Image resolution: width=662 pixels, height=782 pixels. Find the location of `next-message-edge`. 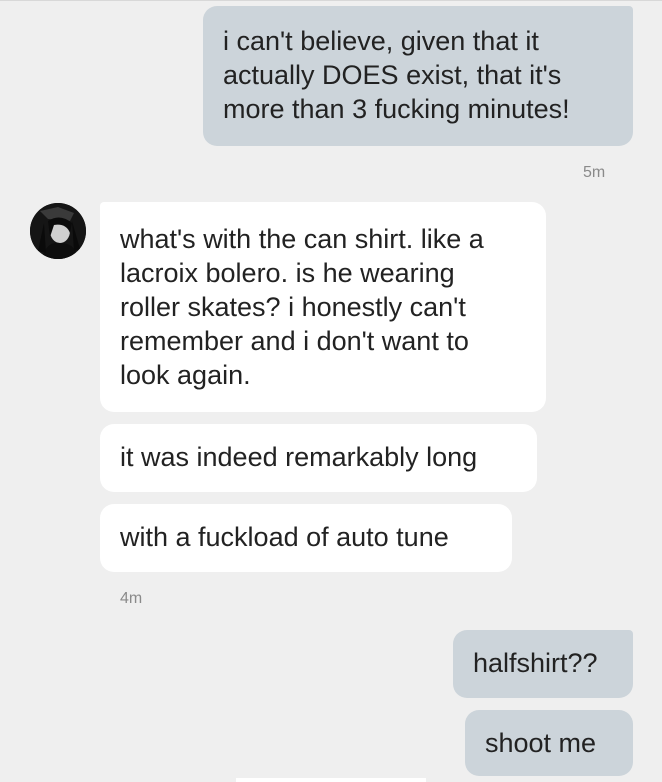

next-message-edge is located at coordinates (331, 780).